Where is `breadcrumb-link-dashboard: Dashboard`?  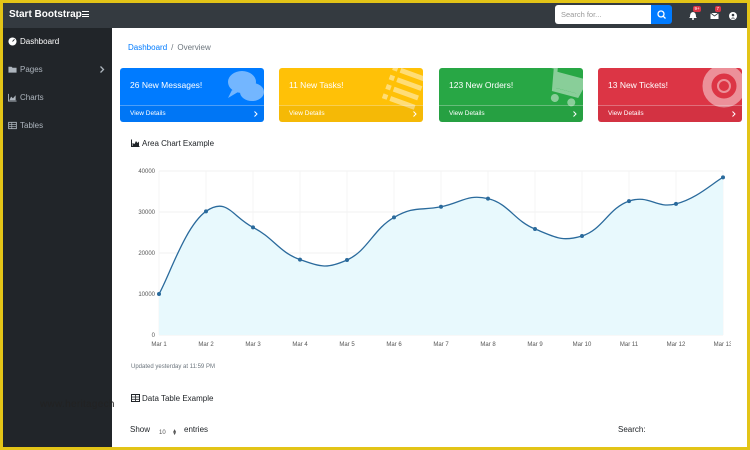
breadcrumb-link-dashboard: Dashboard is located at coordinates (147, 47).